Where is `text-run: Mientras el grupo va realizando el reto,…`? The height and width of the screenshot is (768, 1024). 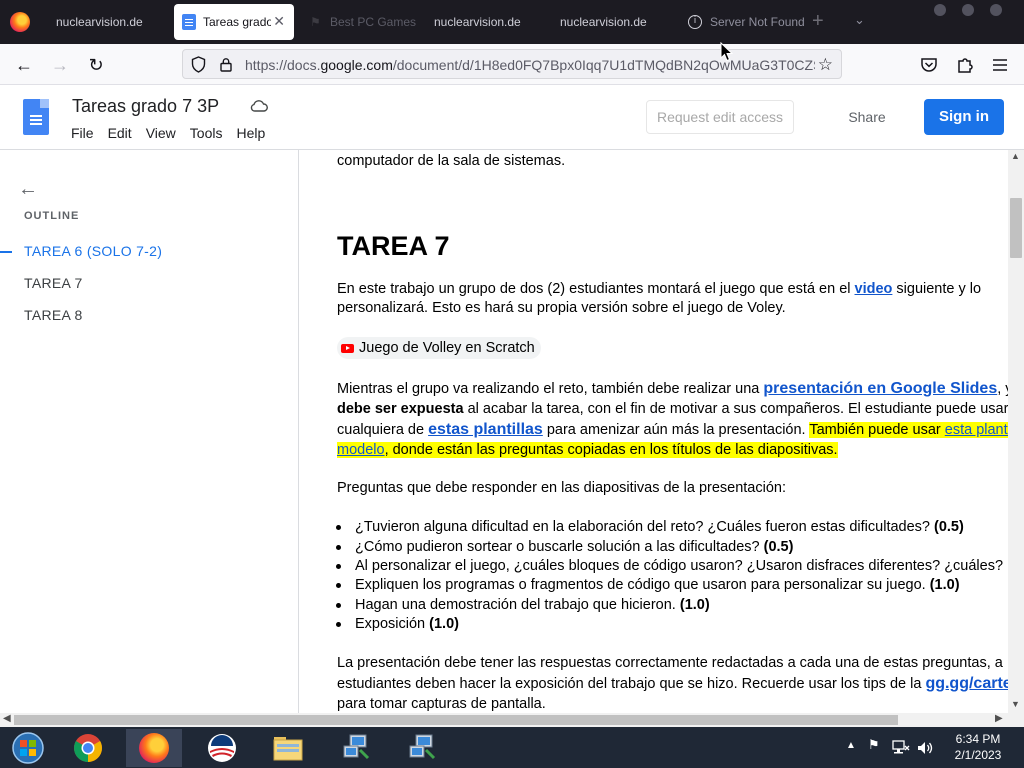 text-run: Mientras el grupo va realizando el reto,… is located at coordinates (550, 389).